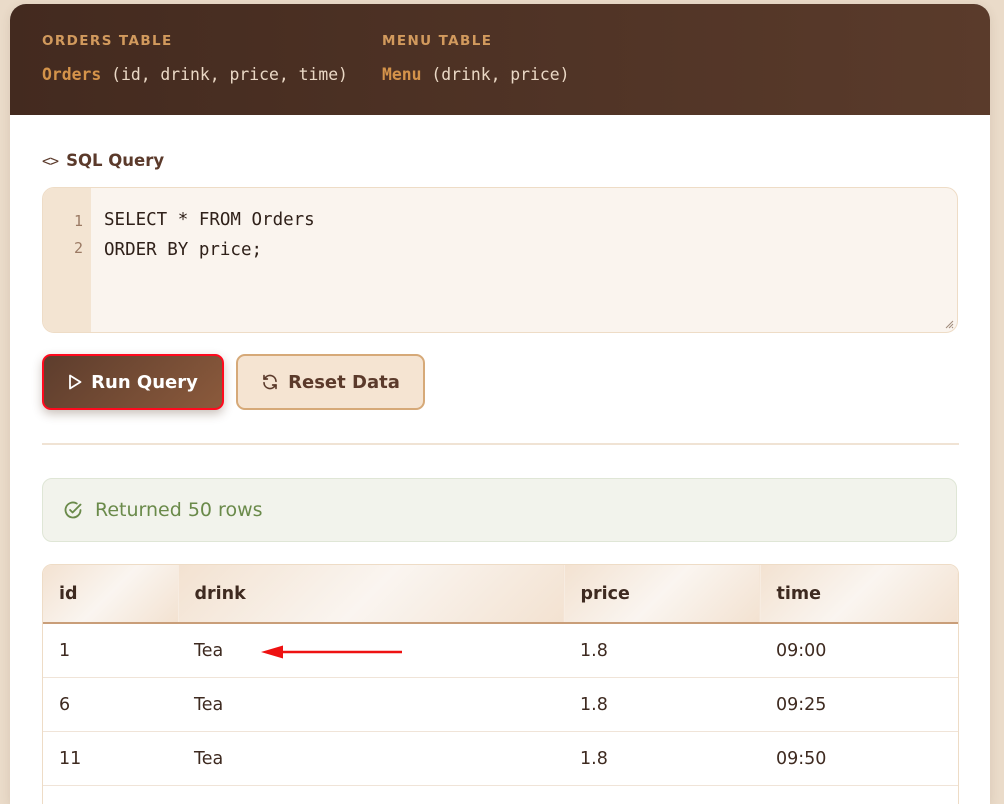 This screenshot has height=804, width=1004. What do you see at coordinates (115, 160) in the screenshot?
I see `sql-query-label-text: SQL Query` at bounding box center [115, 160].